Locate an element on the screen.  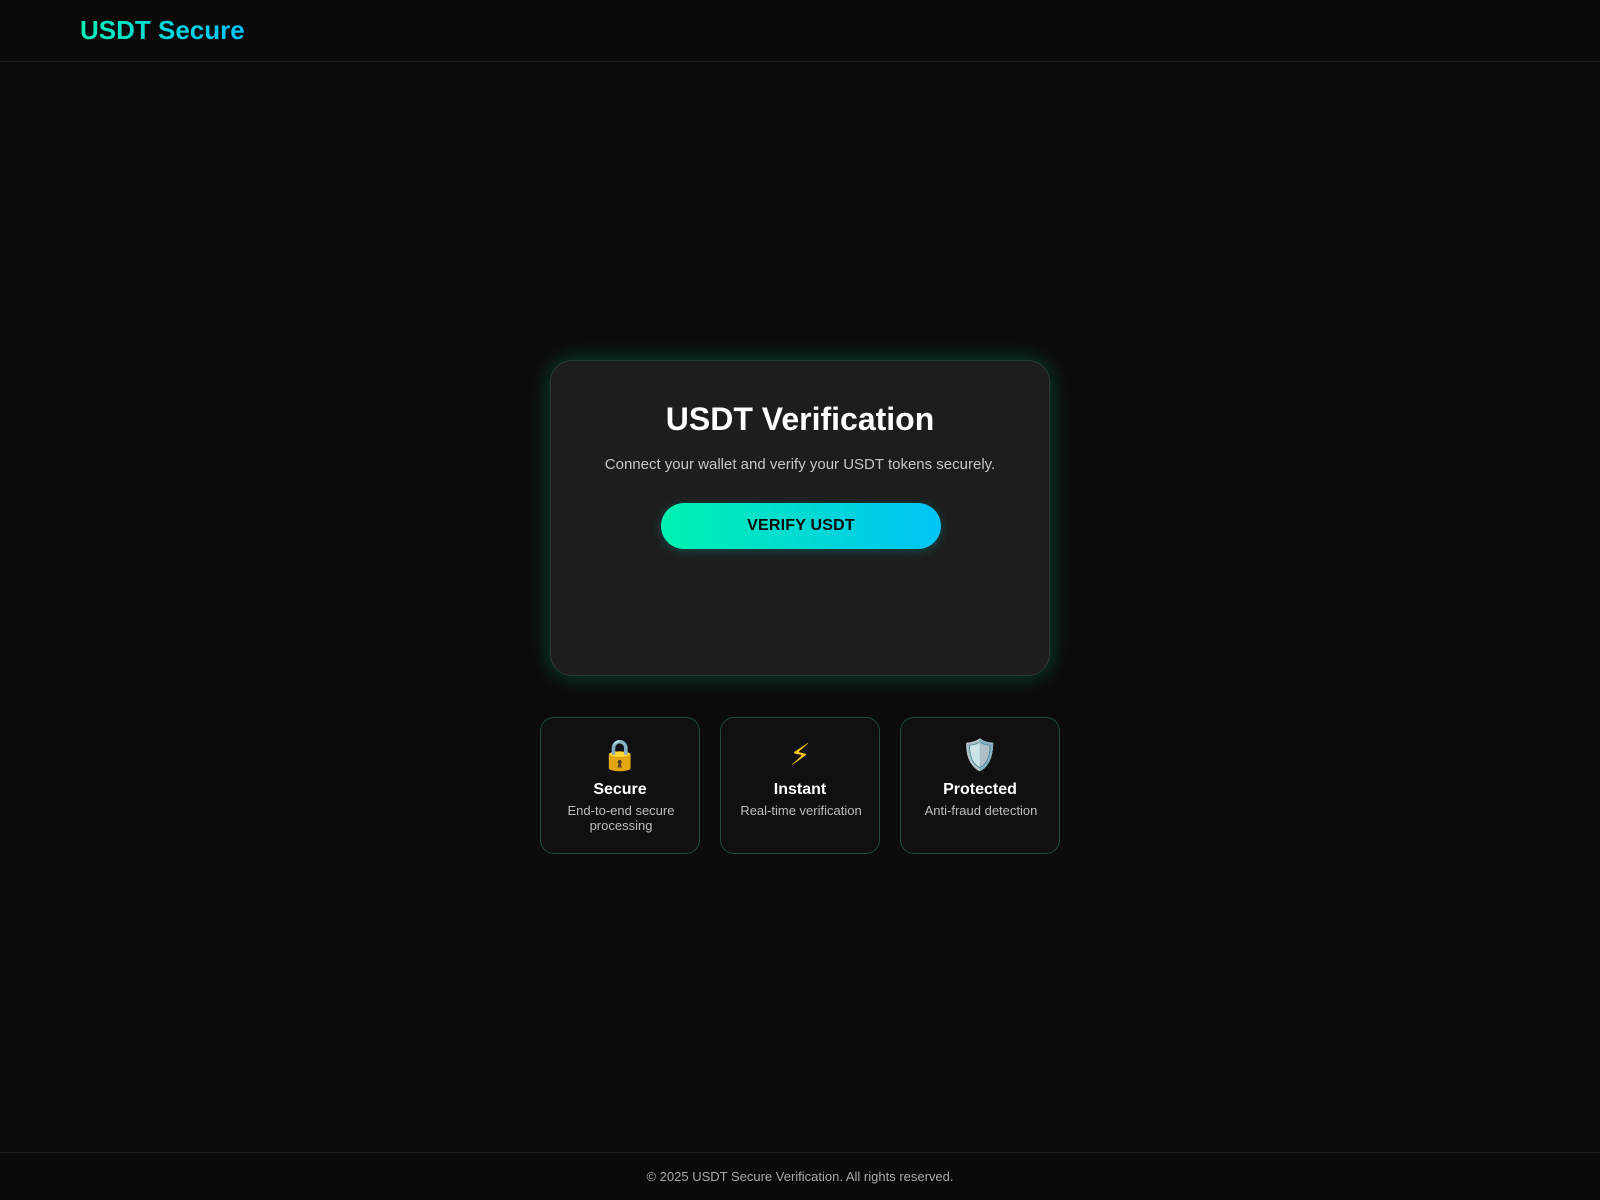
lock-icon: 🔒 is located at coordinates (620, 755).